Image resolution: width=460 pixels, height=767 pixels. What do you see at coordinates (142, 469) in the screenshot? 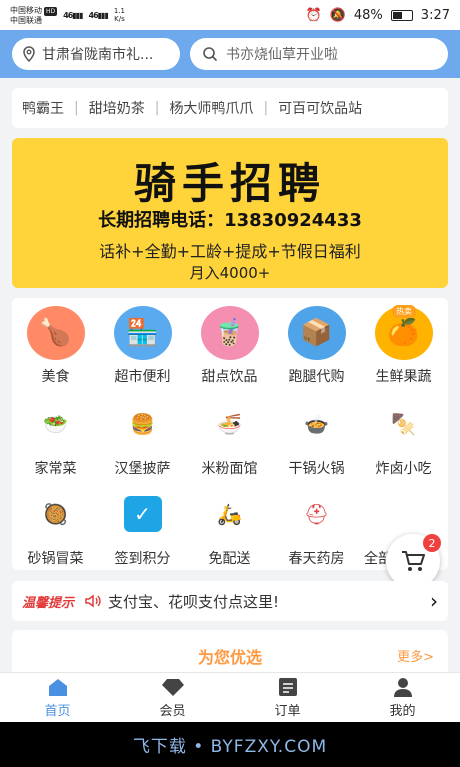
I see `category-label: 汉堡披萨` at bounding box center [142, 469].